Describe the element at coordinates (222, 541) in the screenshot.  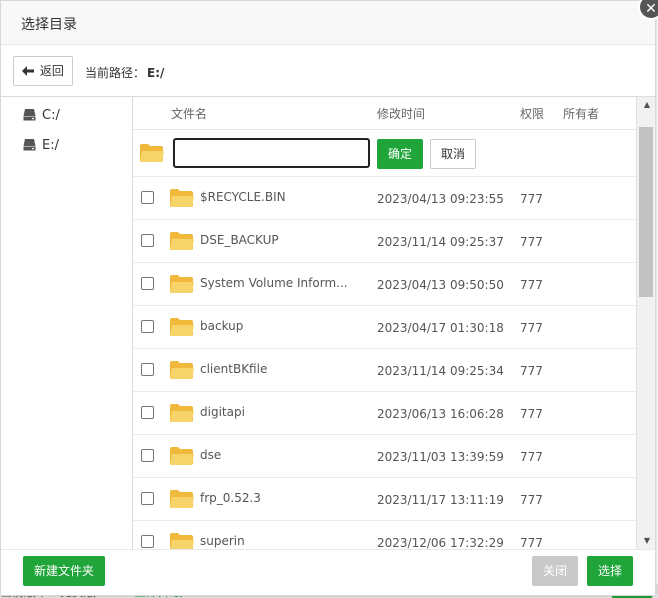
I see `file-name: superin` at that location.